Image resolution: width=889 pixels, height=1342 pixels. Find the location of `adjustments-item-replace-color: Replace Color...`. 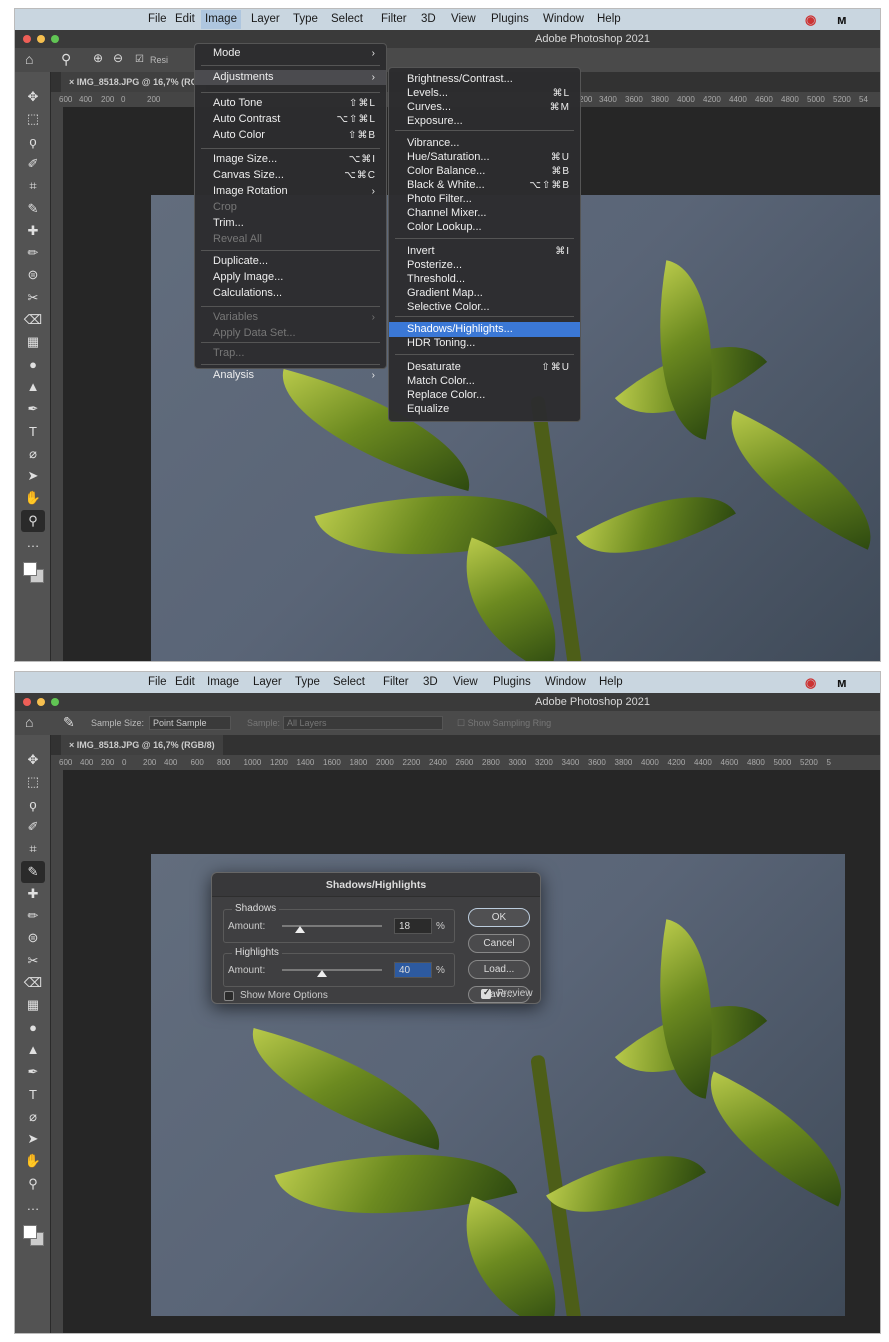

adjustments-item-replace-color: Replace Color... is located at coordinates (484, 395).